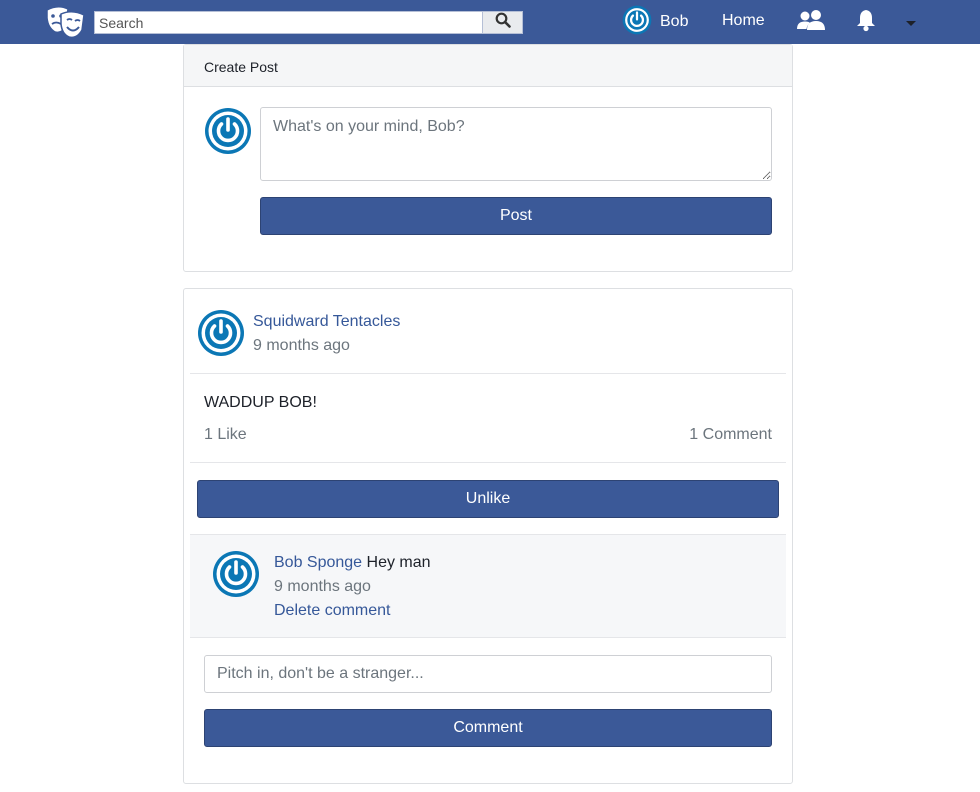  Describe the element at coordinates (66, 22) in the screenshot. I see `logo-masks-icon` at that location.